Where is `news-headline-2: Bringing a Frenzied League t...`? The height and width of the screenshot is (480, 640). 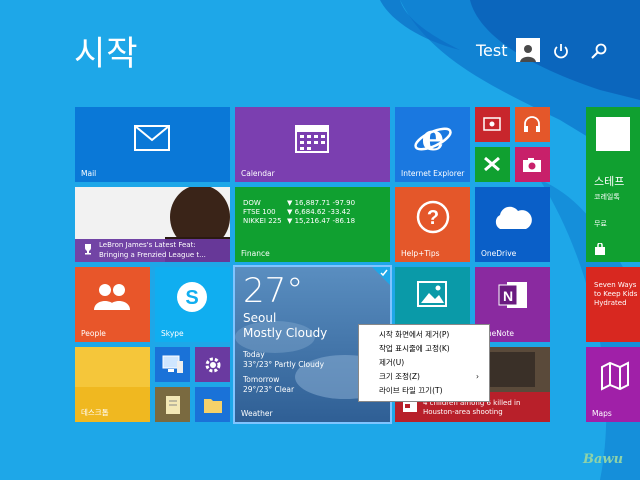
news-headline-2: Bringing a Frenzied League t... is located at coordinates (152, 255).